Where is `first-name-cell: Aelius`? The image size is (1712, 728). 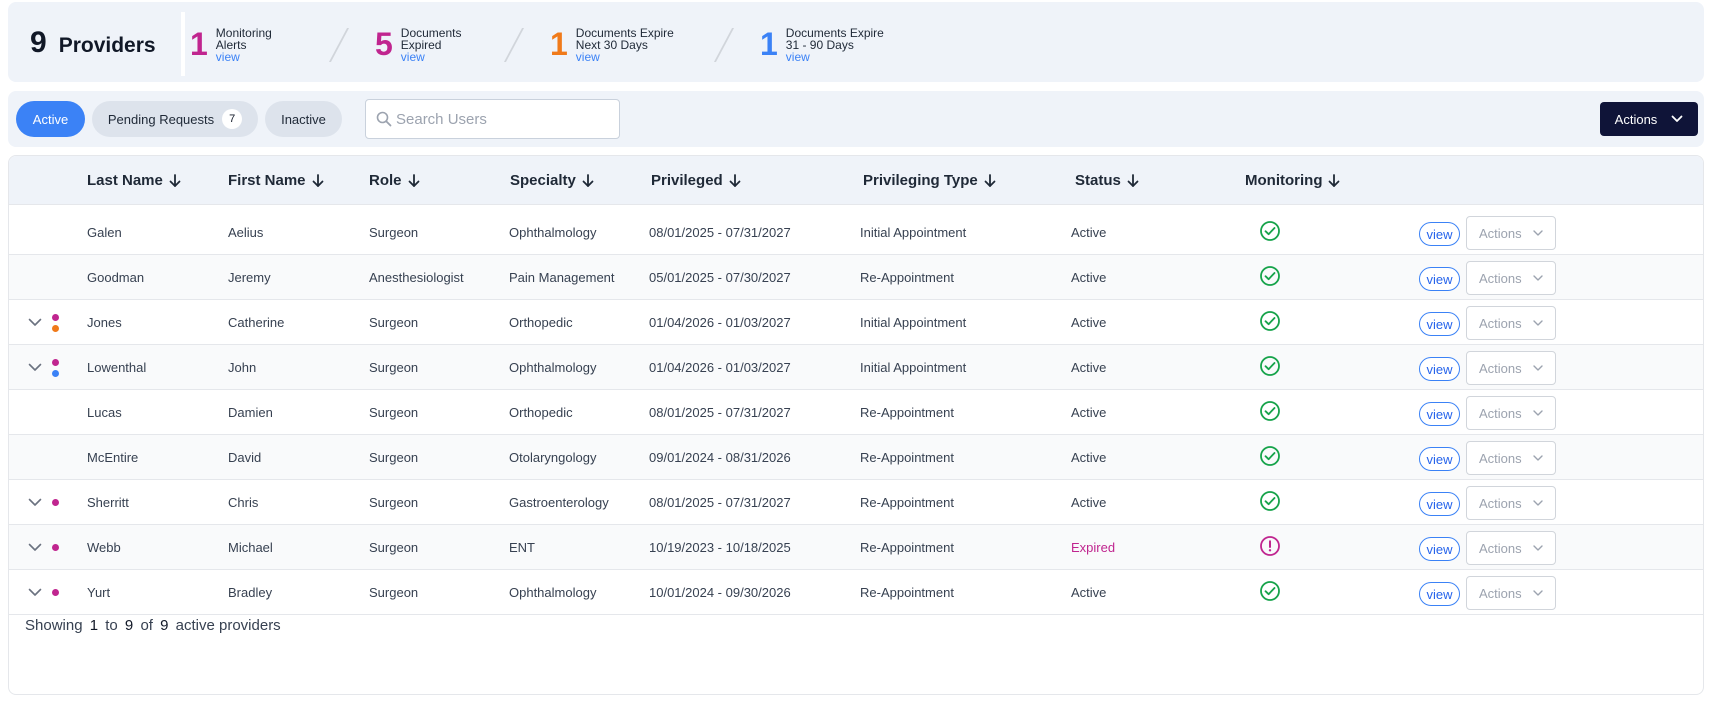 first-name-cell: Aelius is located at coordinates (246, 232).